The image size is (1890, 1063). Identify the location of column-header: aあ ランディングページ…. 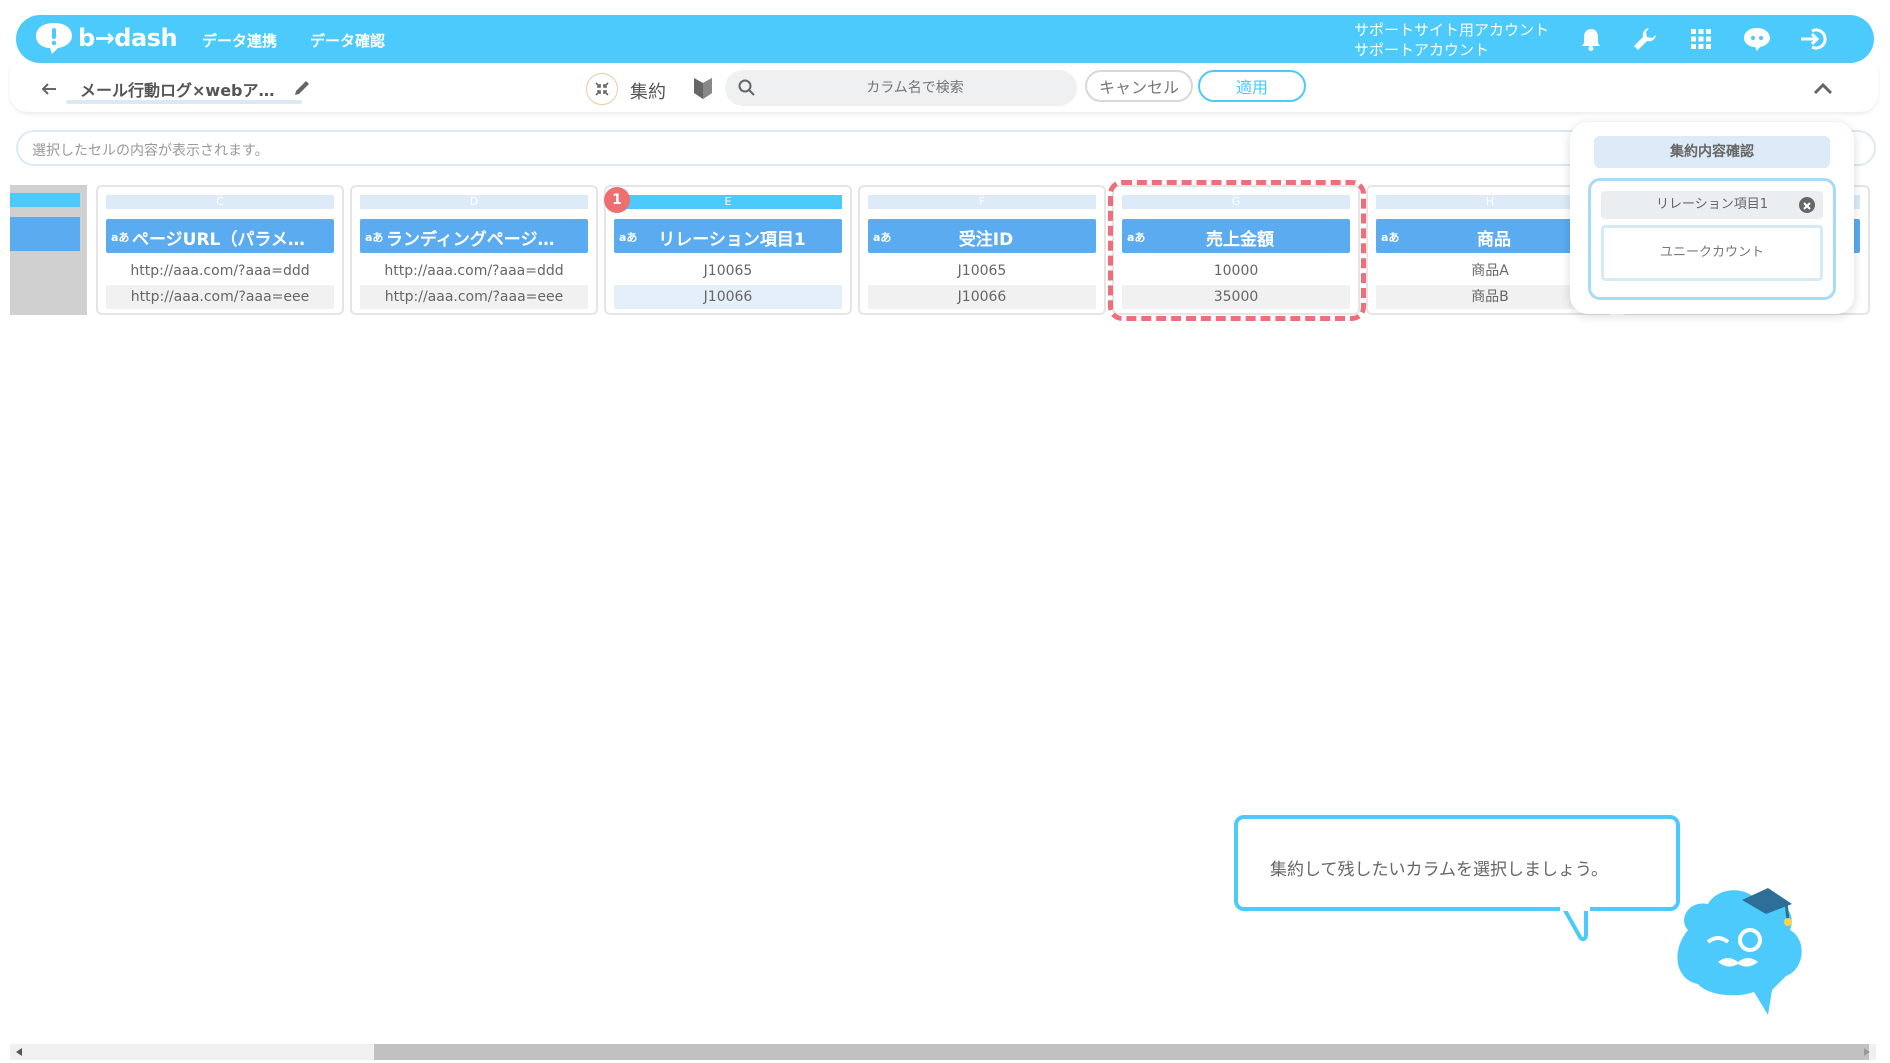
(474, 236).